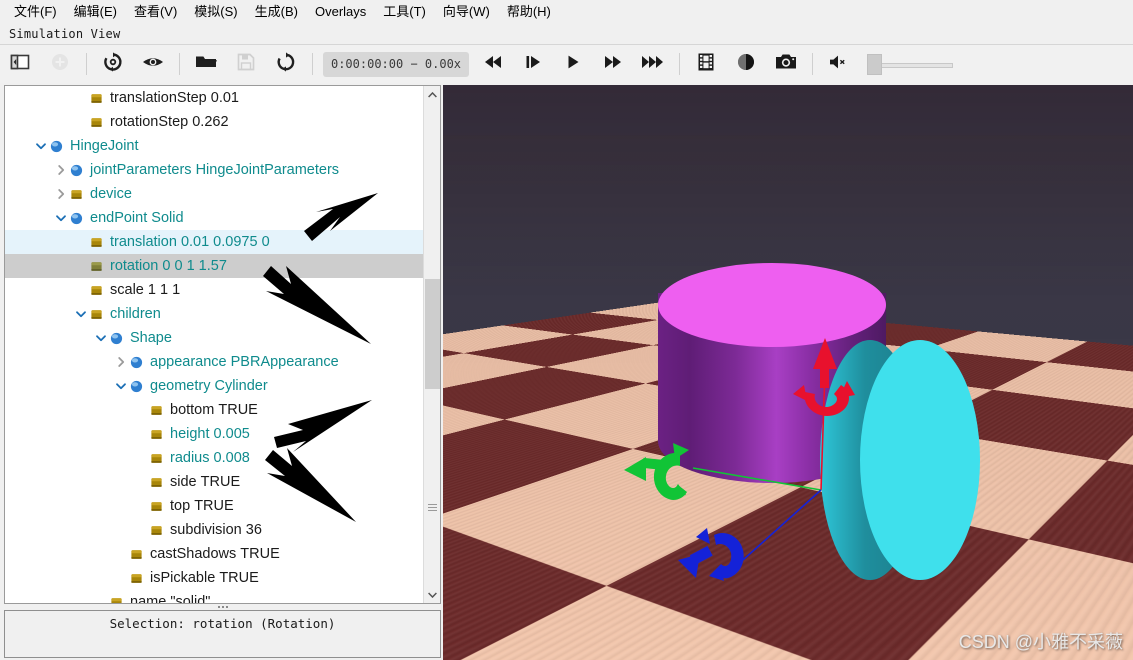 This screenshot has width=1133, height=660. I want to click on play-button, so click(573, 64).